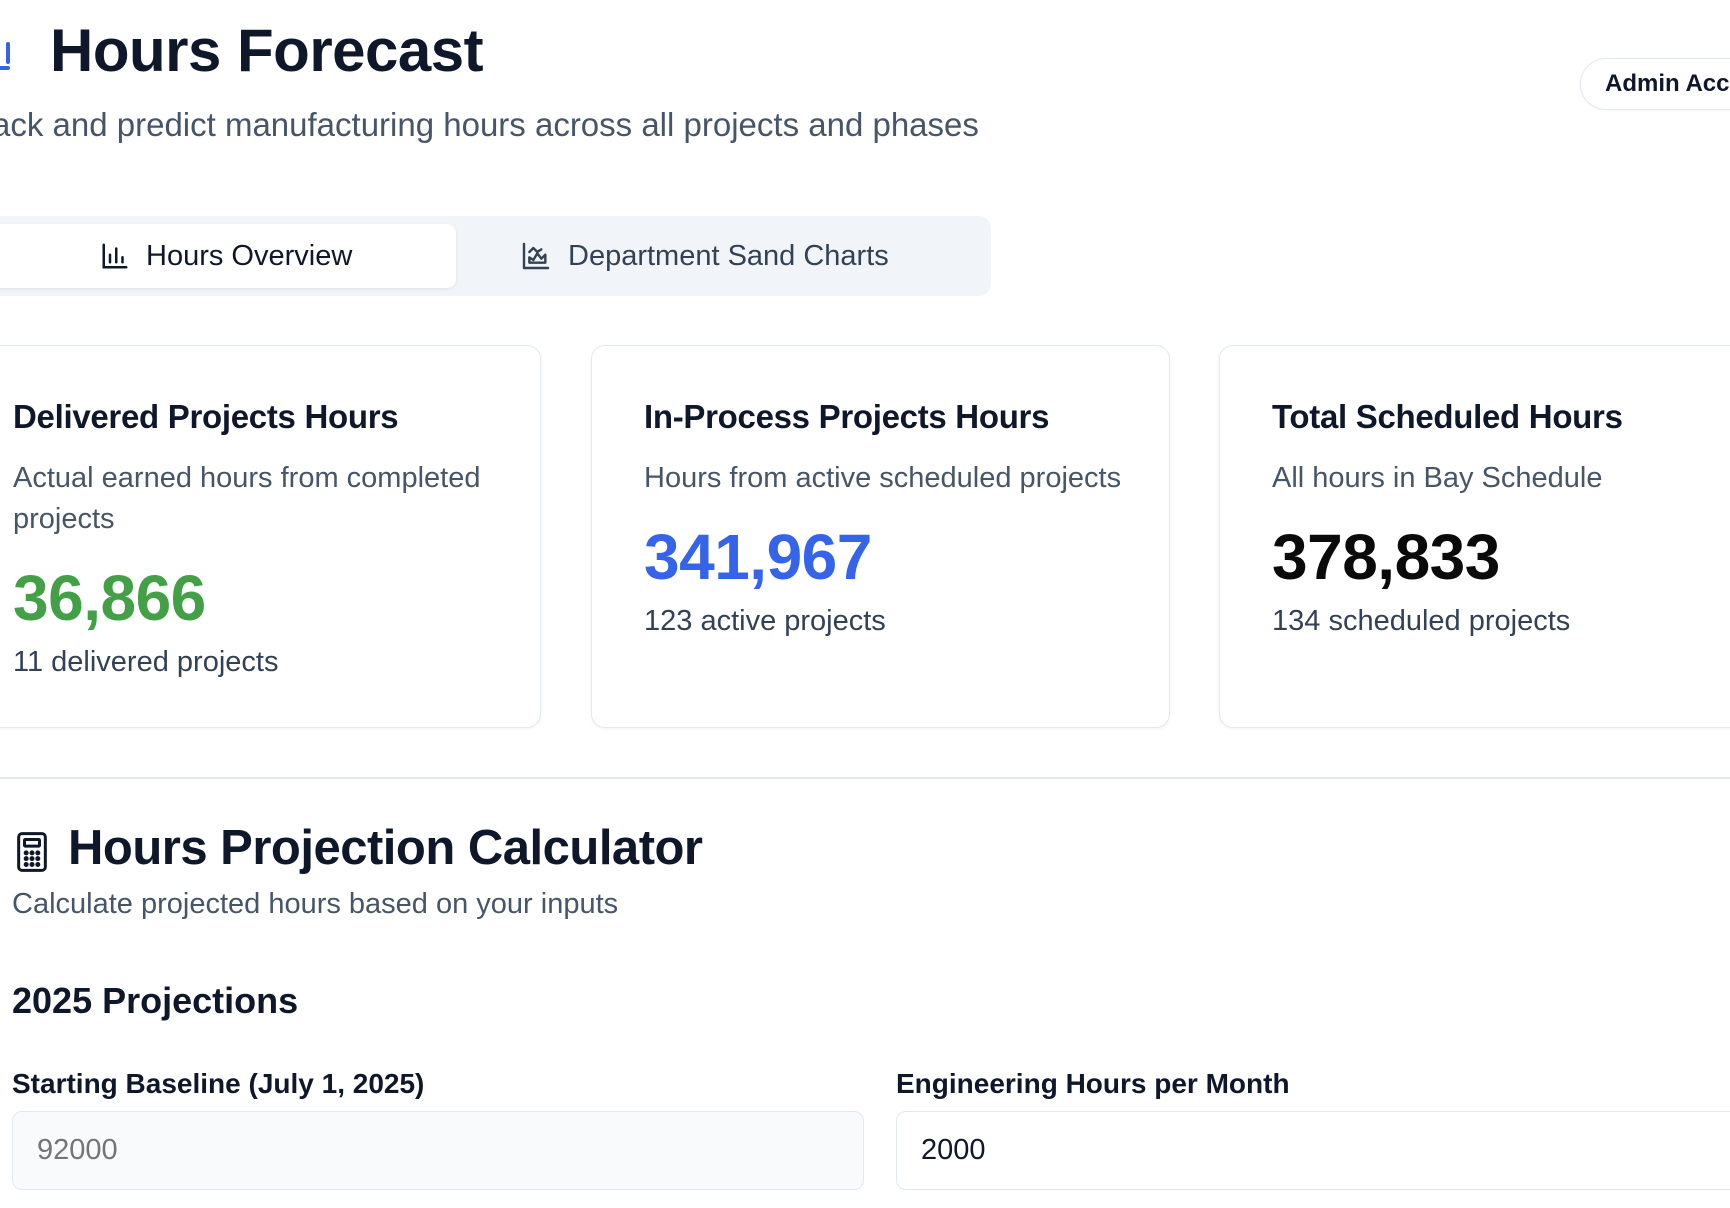  I want to click on calculator-icon, so click(32, 852).